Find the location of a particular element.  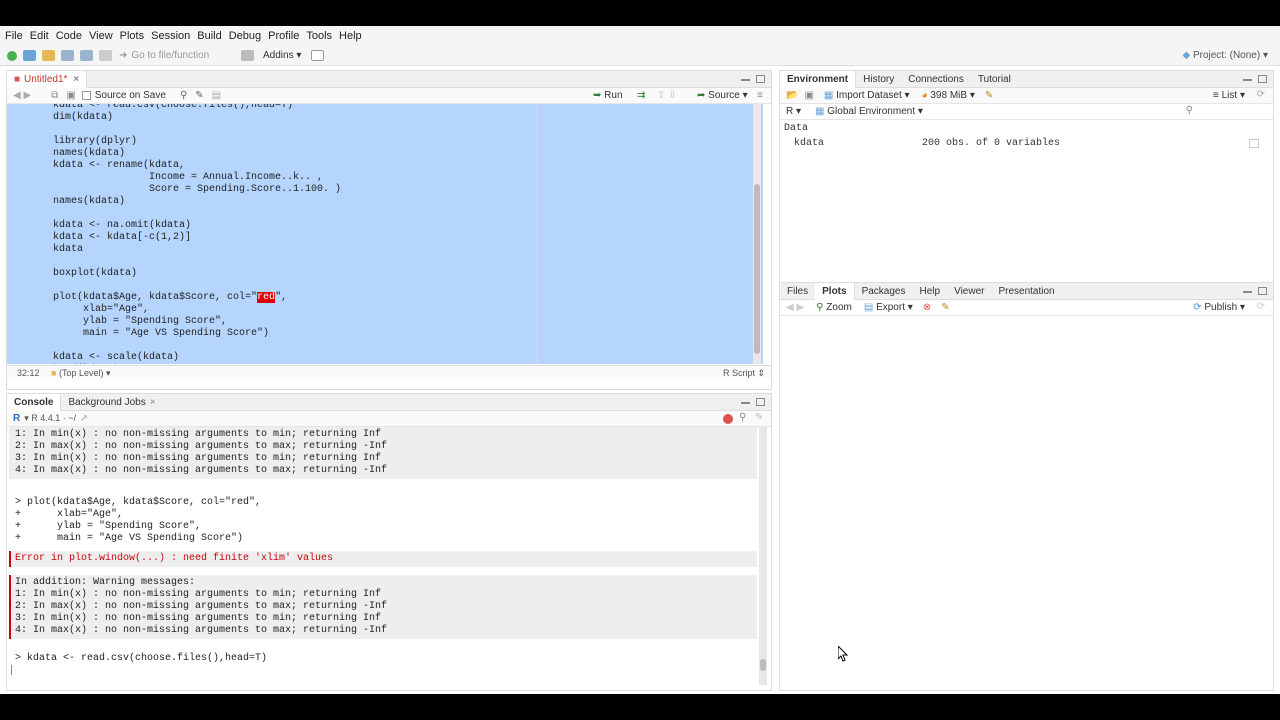

tab-help: Help is located at coordinates (930, 291).